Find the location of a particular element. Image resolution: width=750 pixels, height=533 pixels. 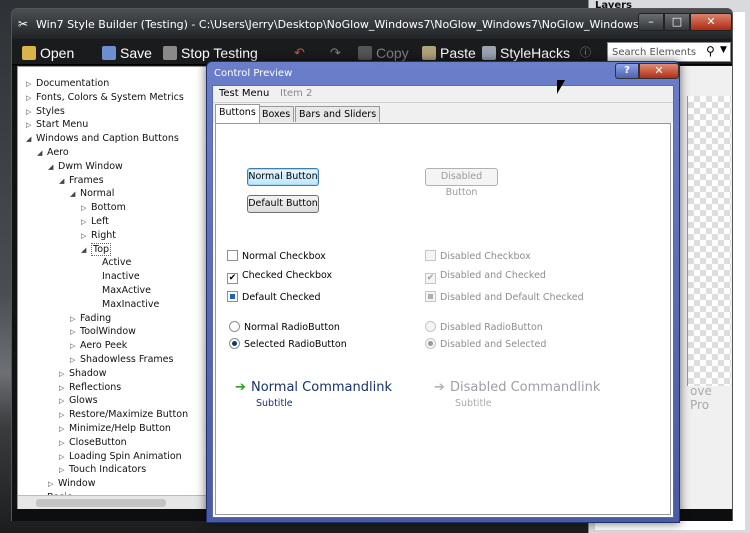

tree-item: ▷ Right is located at coordinates (98, 236).